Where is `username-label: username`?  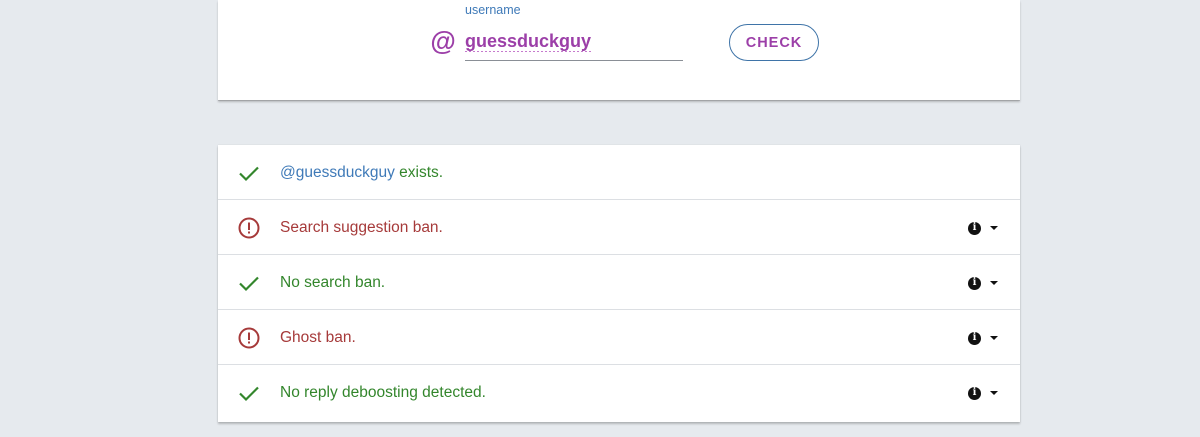
username-label: username is located at coordinates (493, 10).